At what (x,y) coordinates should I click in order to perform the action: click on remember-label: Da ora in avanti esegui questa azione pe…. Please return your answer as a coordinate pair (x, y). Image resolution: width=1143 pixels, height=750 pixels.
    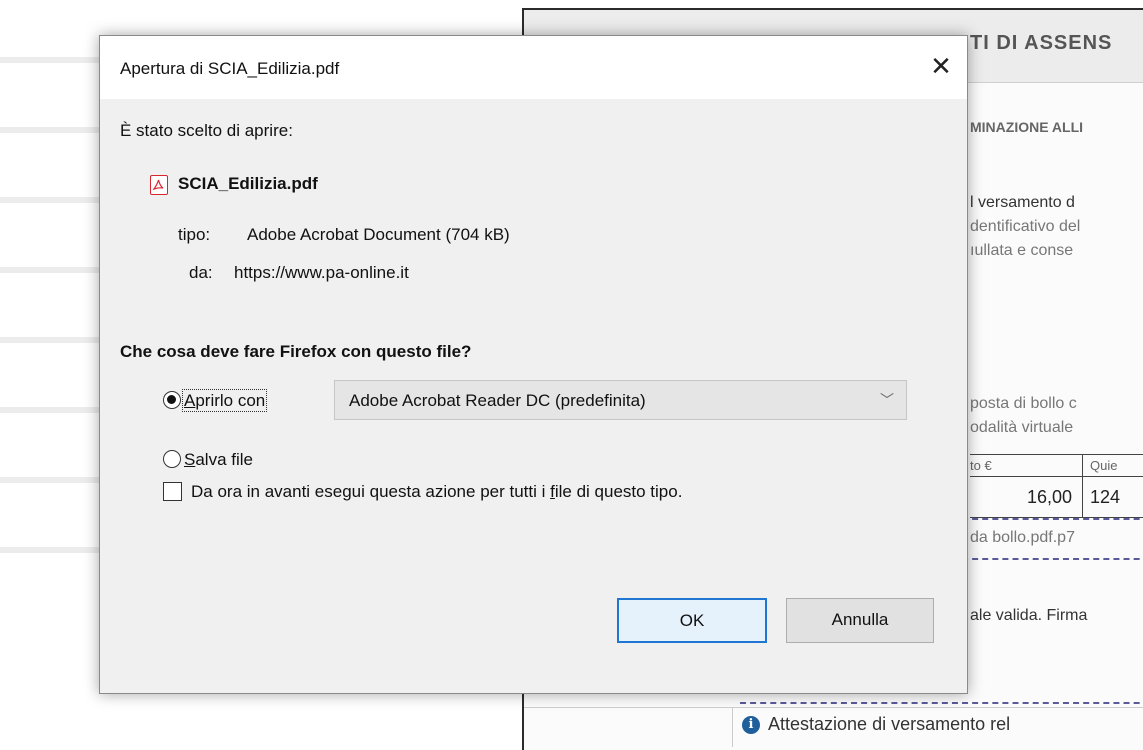
    Looking at the image, I should click on (436, 492).